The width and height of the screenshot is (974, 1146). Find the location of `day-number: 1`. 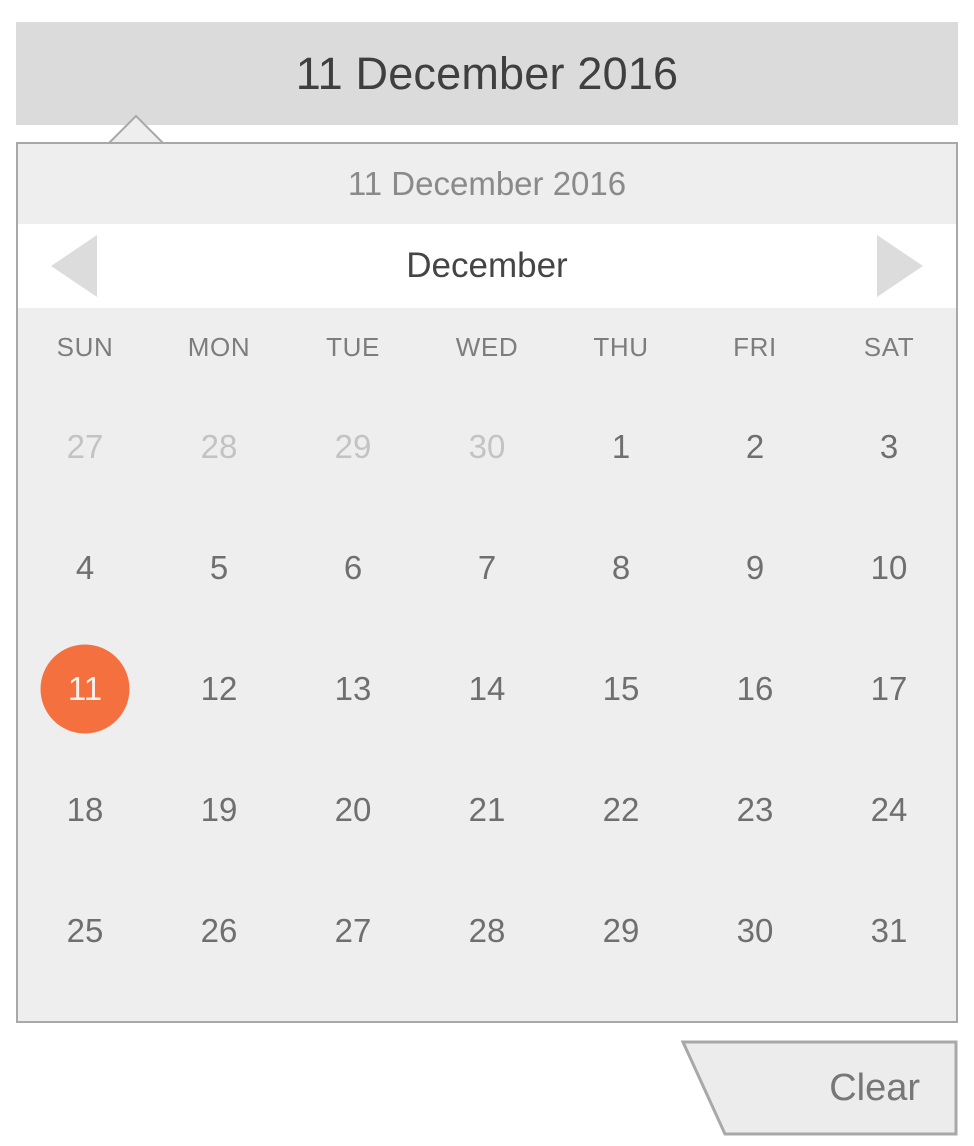

day-number: 1 is located at coordinates (621, 446).